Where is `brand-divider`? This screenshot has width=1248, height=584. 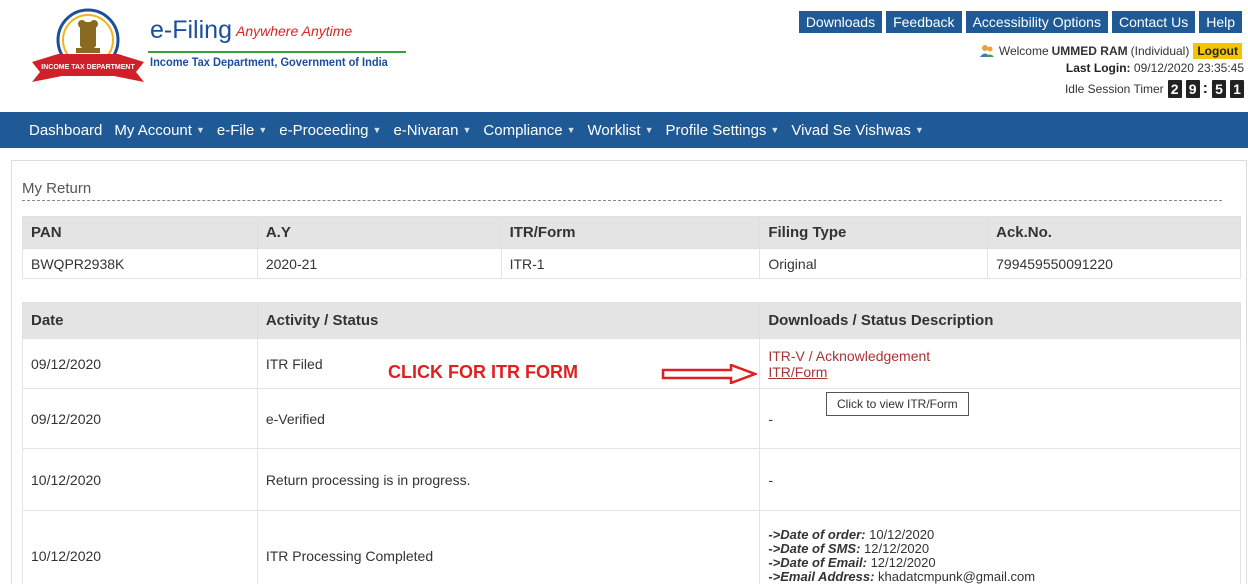 brand-divider is located at coordinates (277, 52).